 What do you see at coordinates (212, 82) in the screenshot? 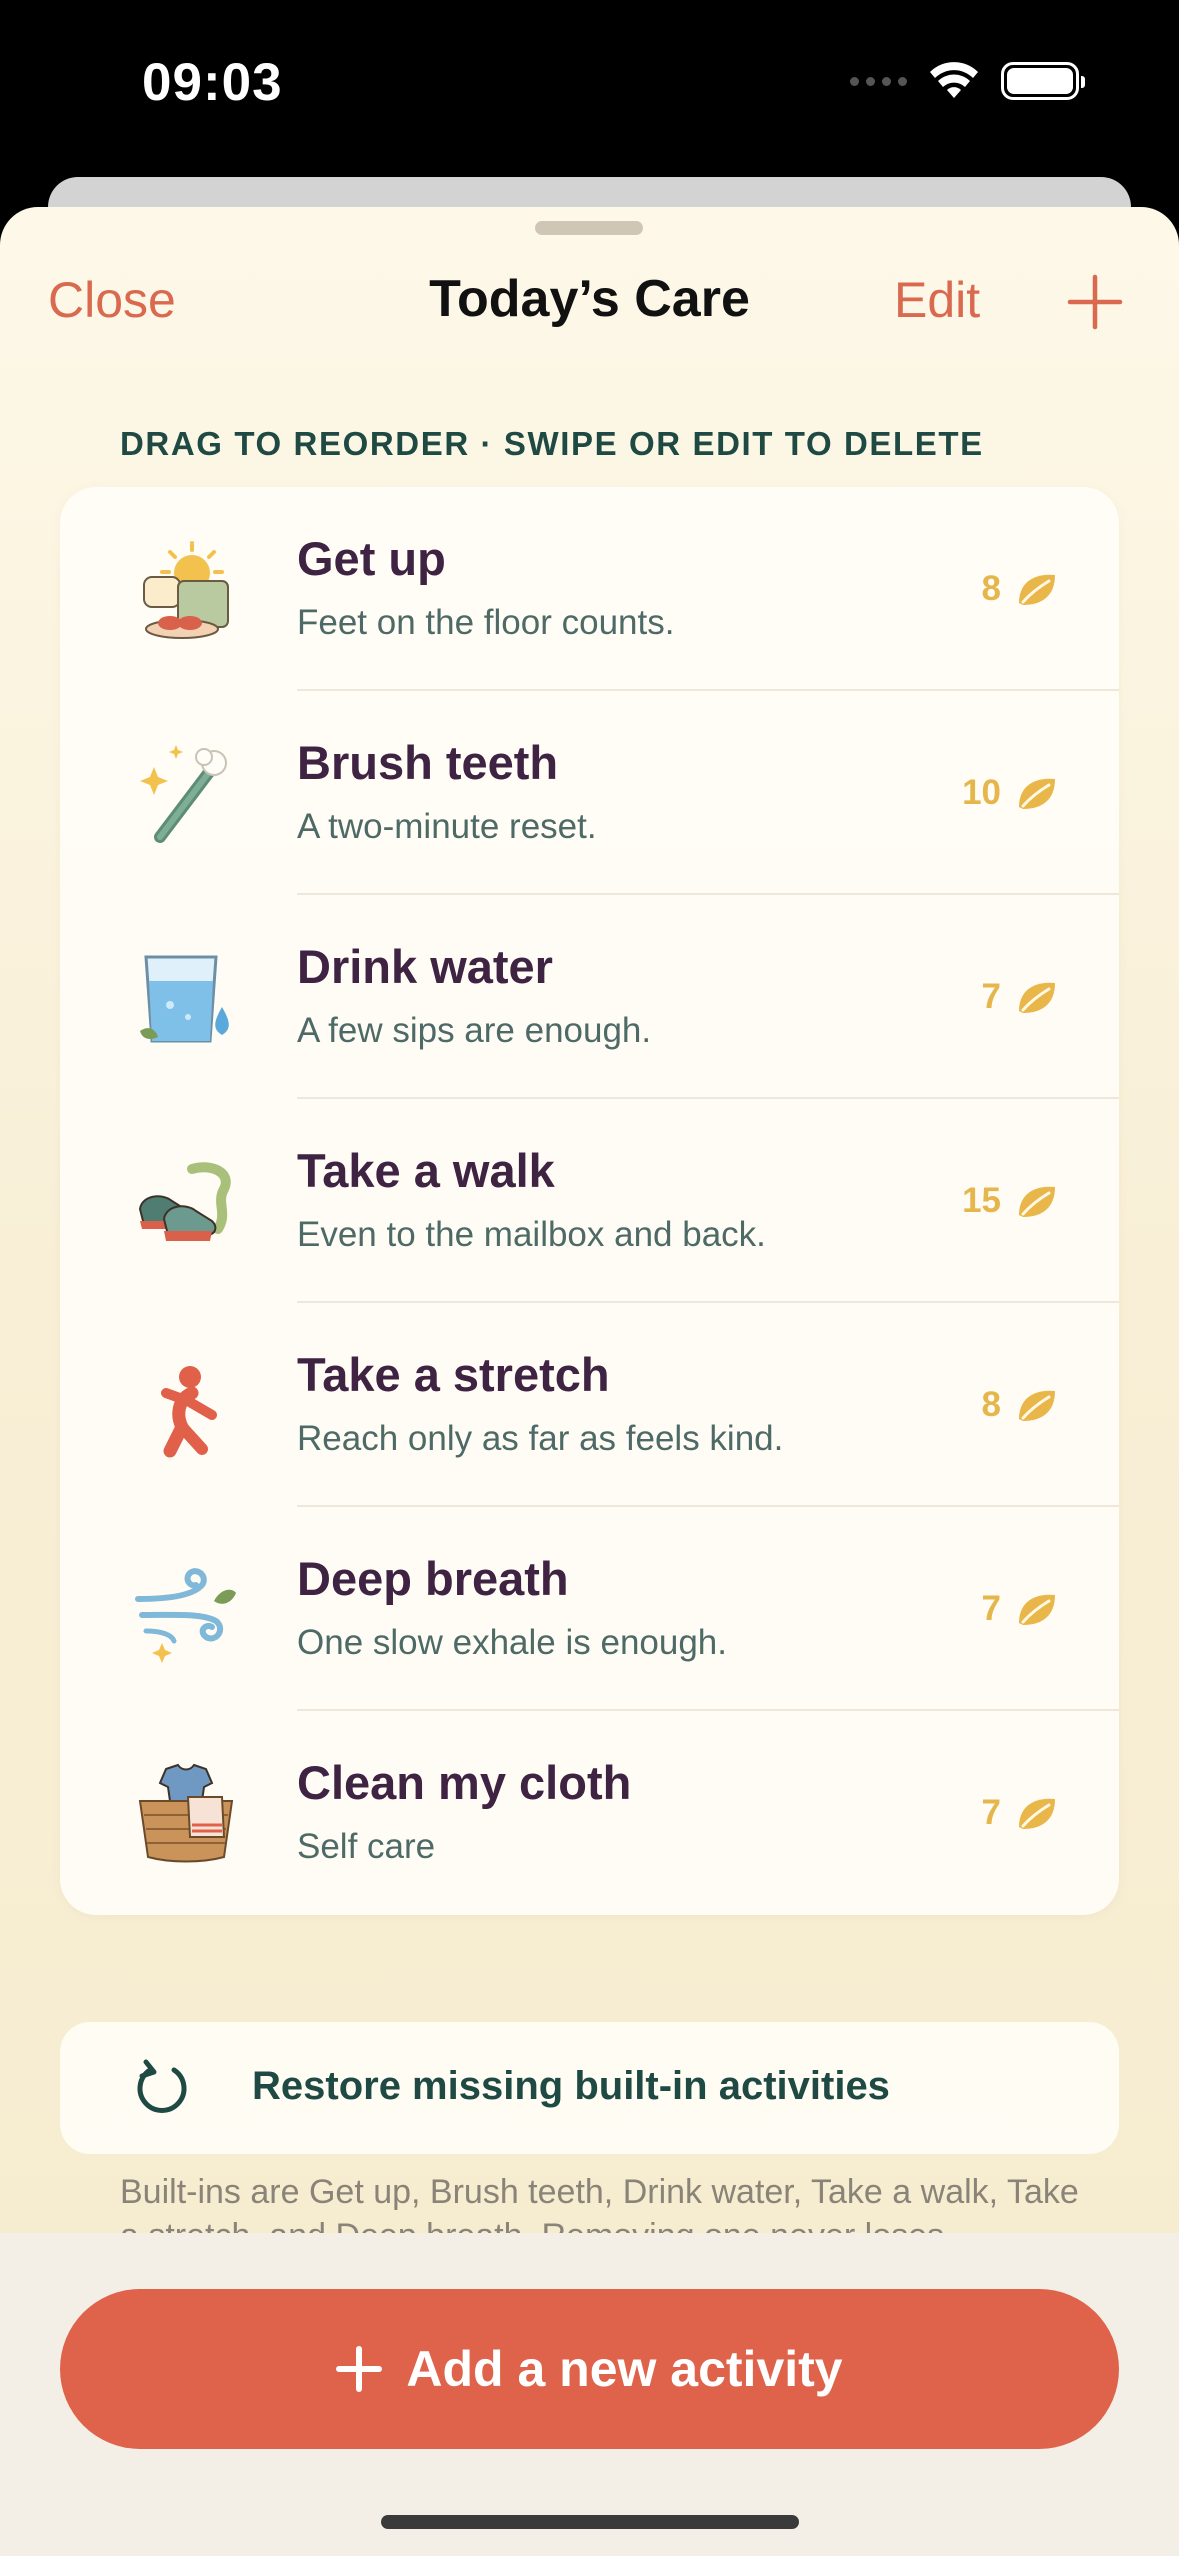
I see `status-time: 09:03` at bounding box center [212, 82].